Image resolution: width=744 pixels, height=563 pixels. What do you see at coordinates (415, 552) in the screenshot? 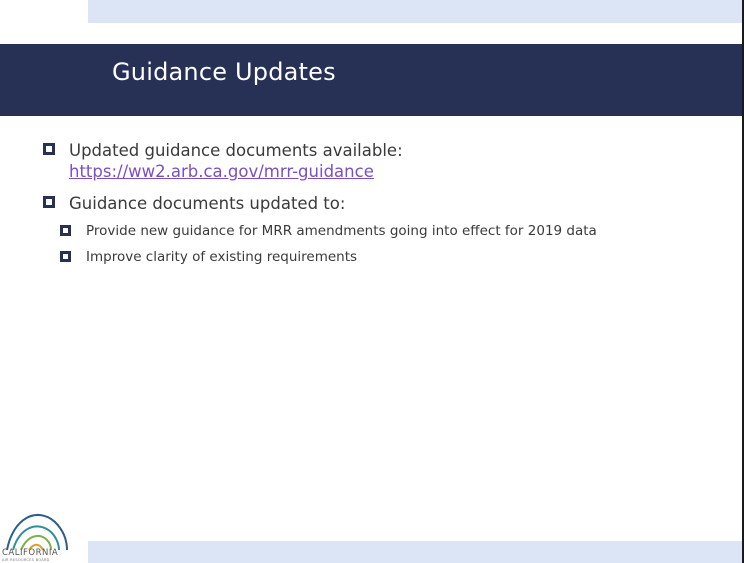
I see `bottom-accent-strip` at bounding box center [415, 552].